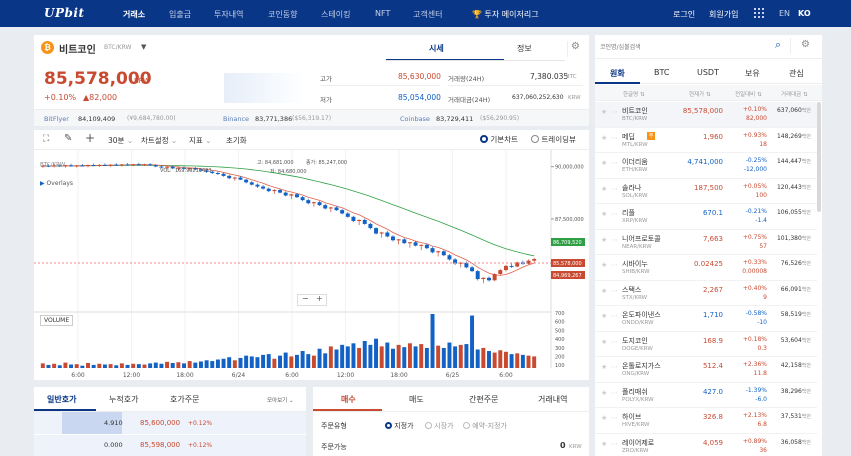 Image resolution: width=851 pixels, height=456 pixels. I want to click on view-select: 모아보기 ⌄, so click(280, 400).